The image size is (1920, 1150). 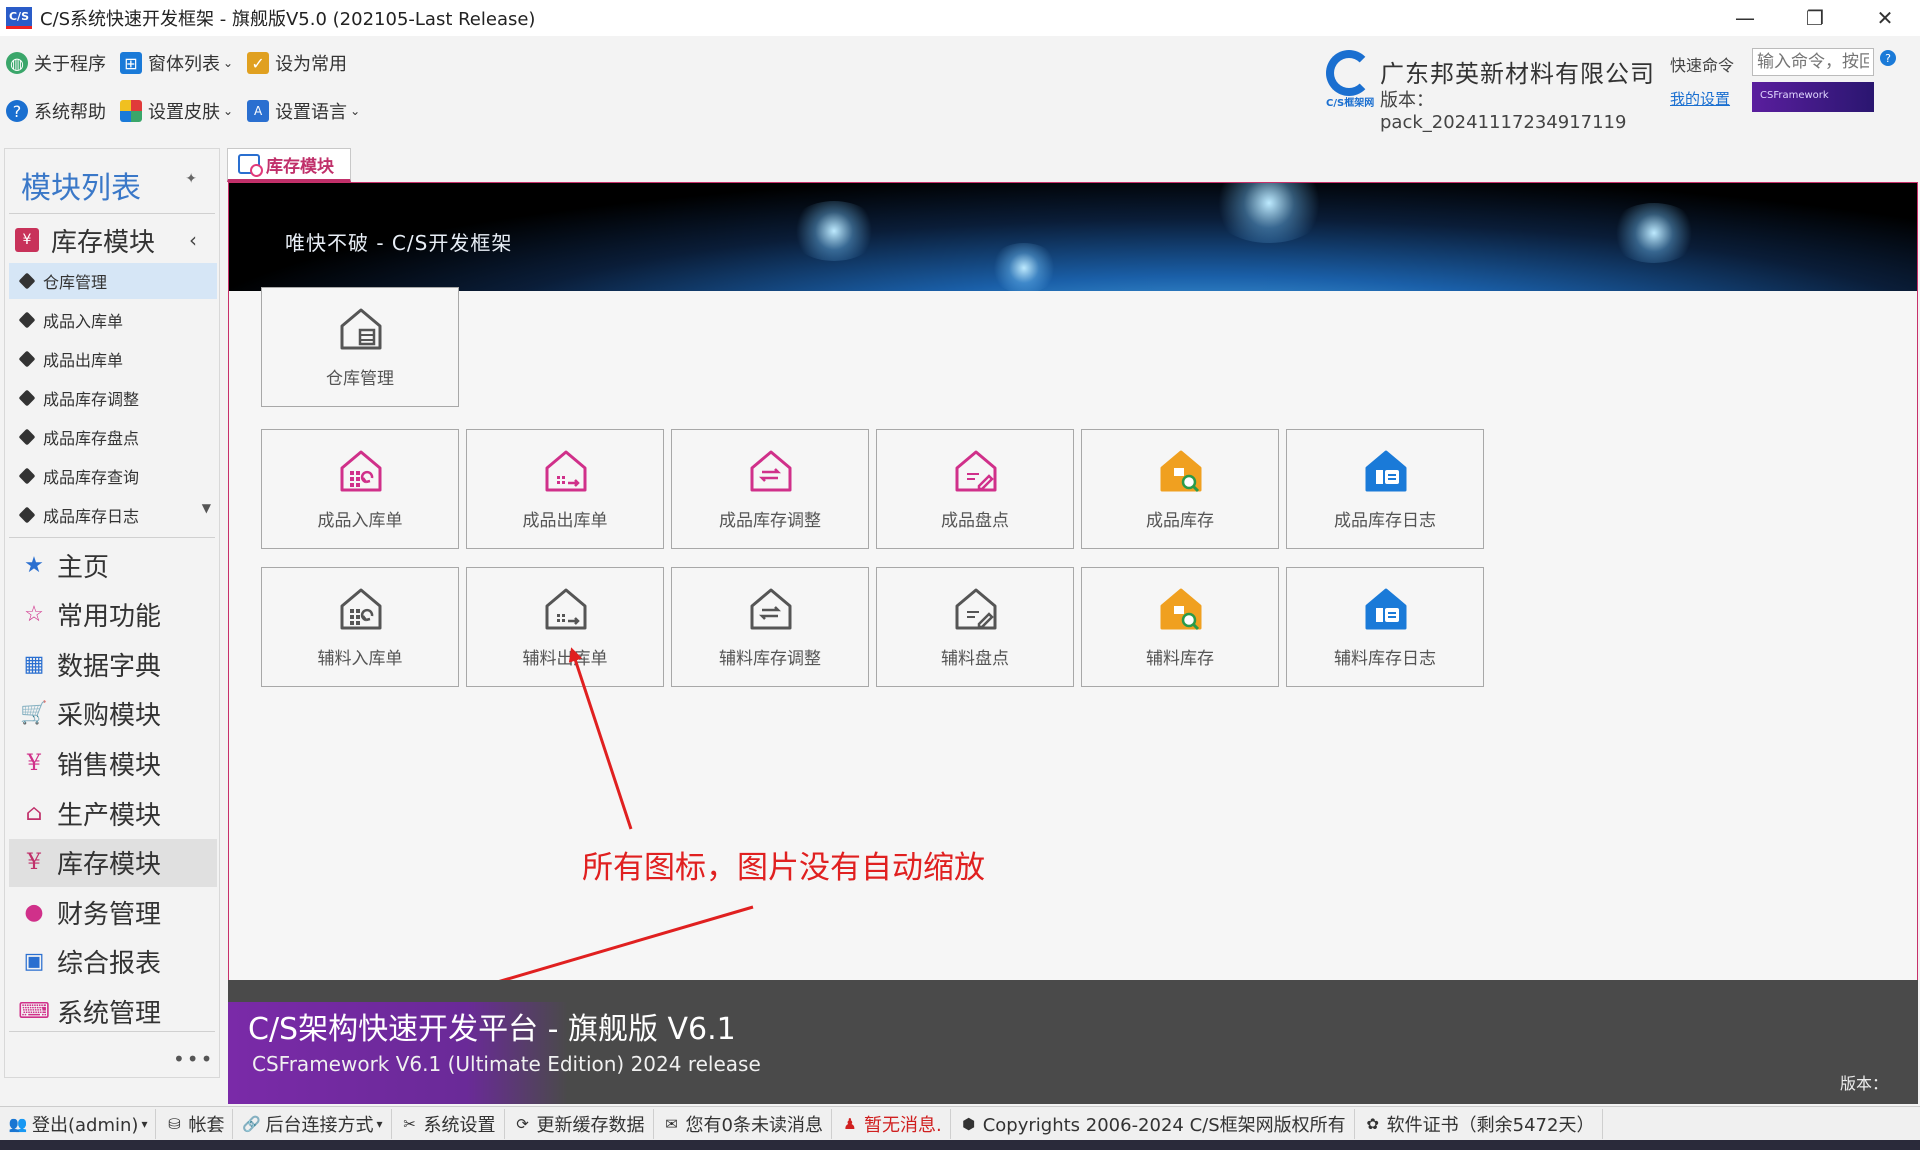 I want to click on set-skin-button: 设置皮肤 ⌄, so click(x=176, y=111).